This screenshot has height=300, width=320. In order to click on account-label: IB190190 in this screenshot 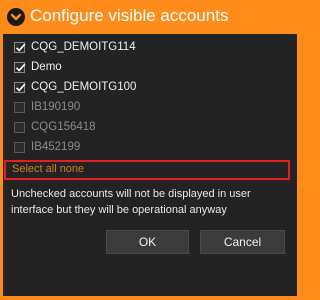, I will do `click(56, 107)`.